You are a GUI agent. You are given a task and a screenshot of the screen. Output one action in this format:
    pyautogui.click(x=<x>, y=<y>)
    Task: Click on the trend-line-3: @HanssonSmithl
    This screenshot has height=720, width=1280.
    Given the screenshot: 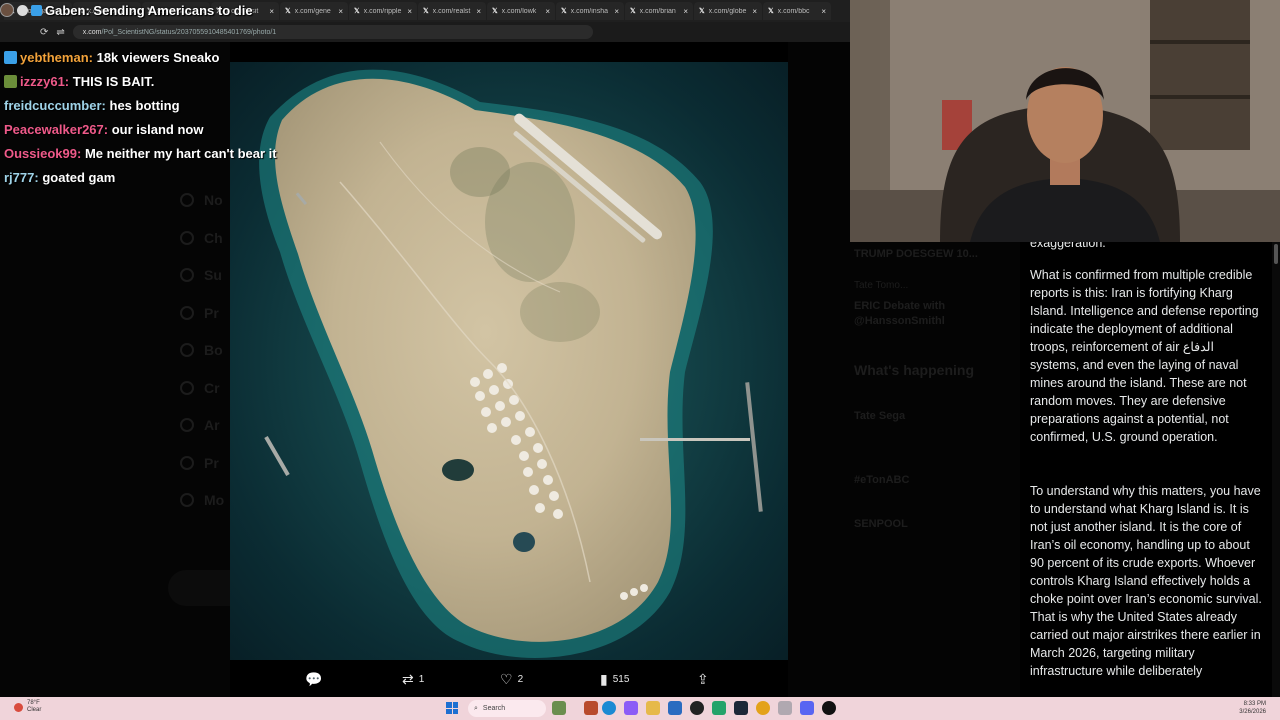 What is the action you would take?
    pyautogui.click(x=899, y=321)
    